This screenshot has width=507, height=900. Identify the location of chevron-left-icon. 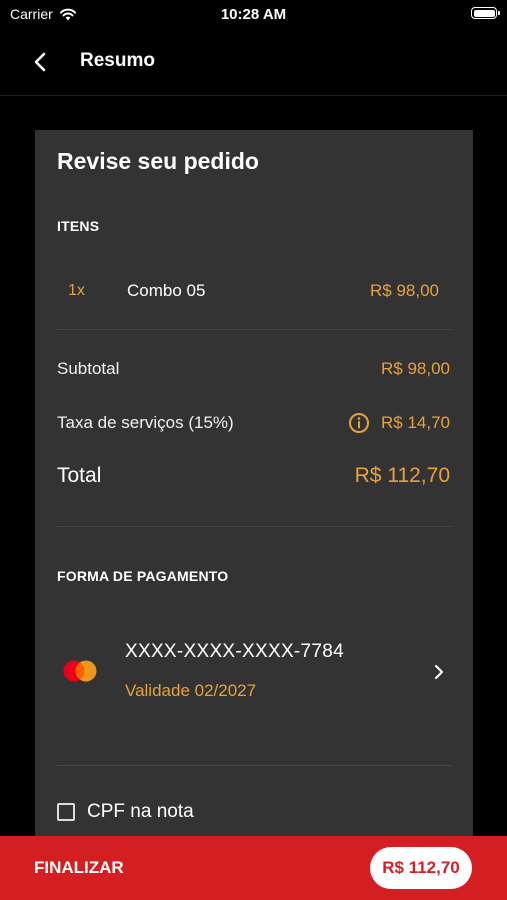
(40, 62).